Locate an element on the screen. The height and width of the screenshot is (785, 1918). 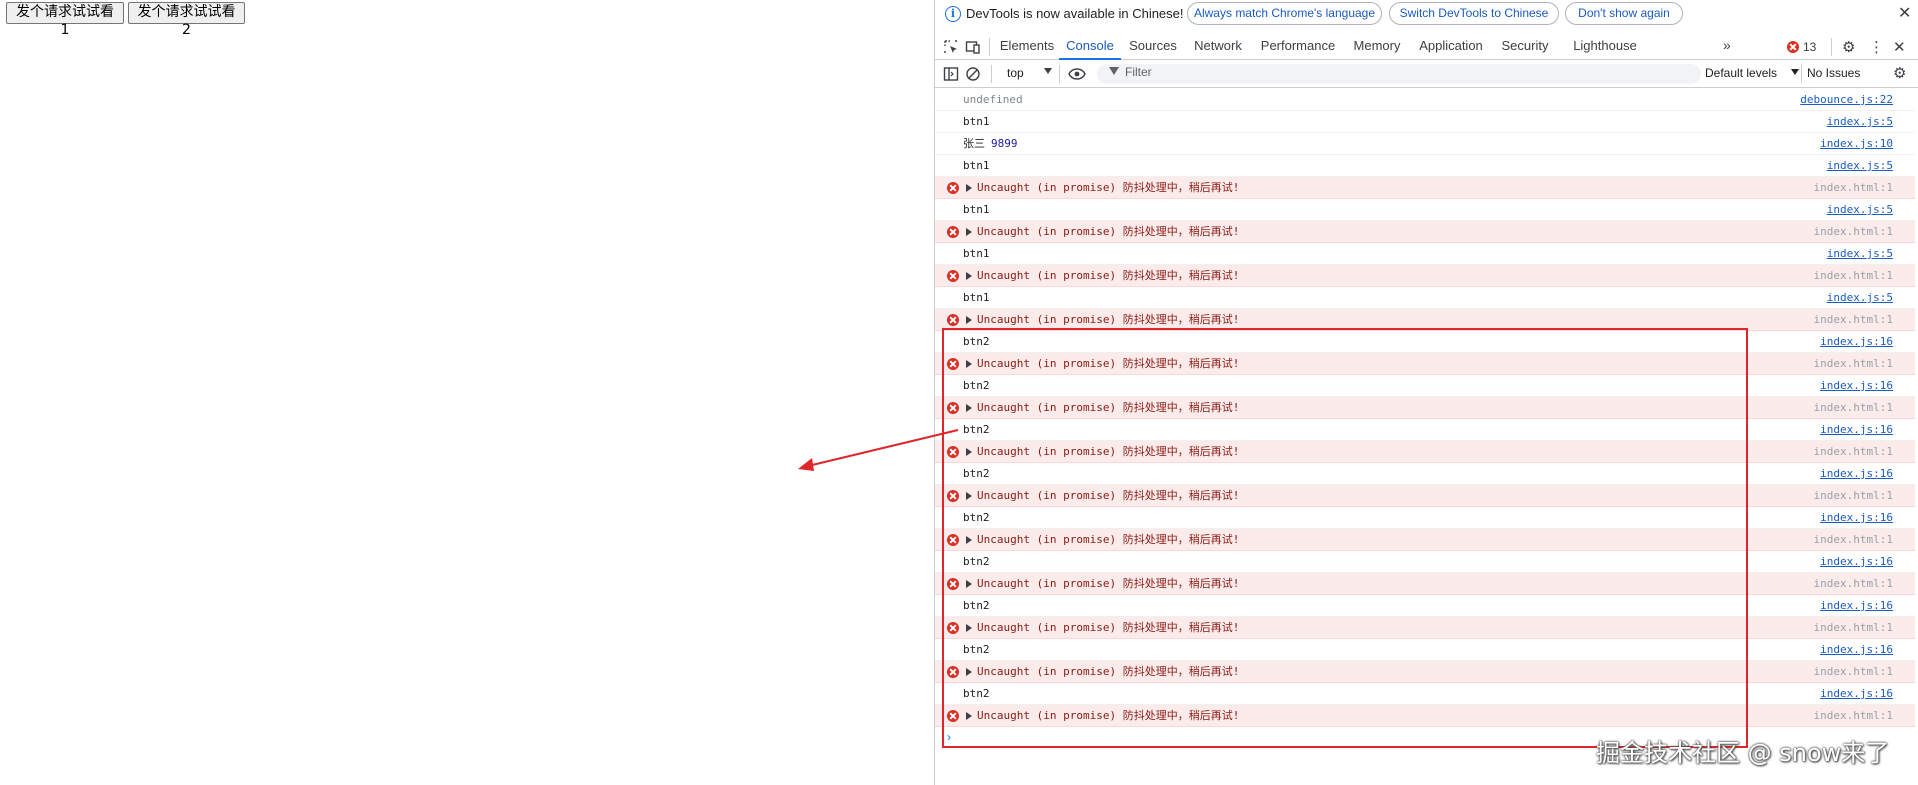
close-devtools-icon: ✕ is located at coordinates (1899, 47).